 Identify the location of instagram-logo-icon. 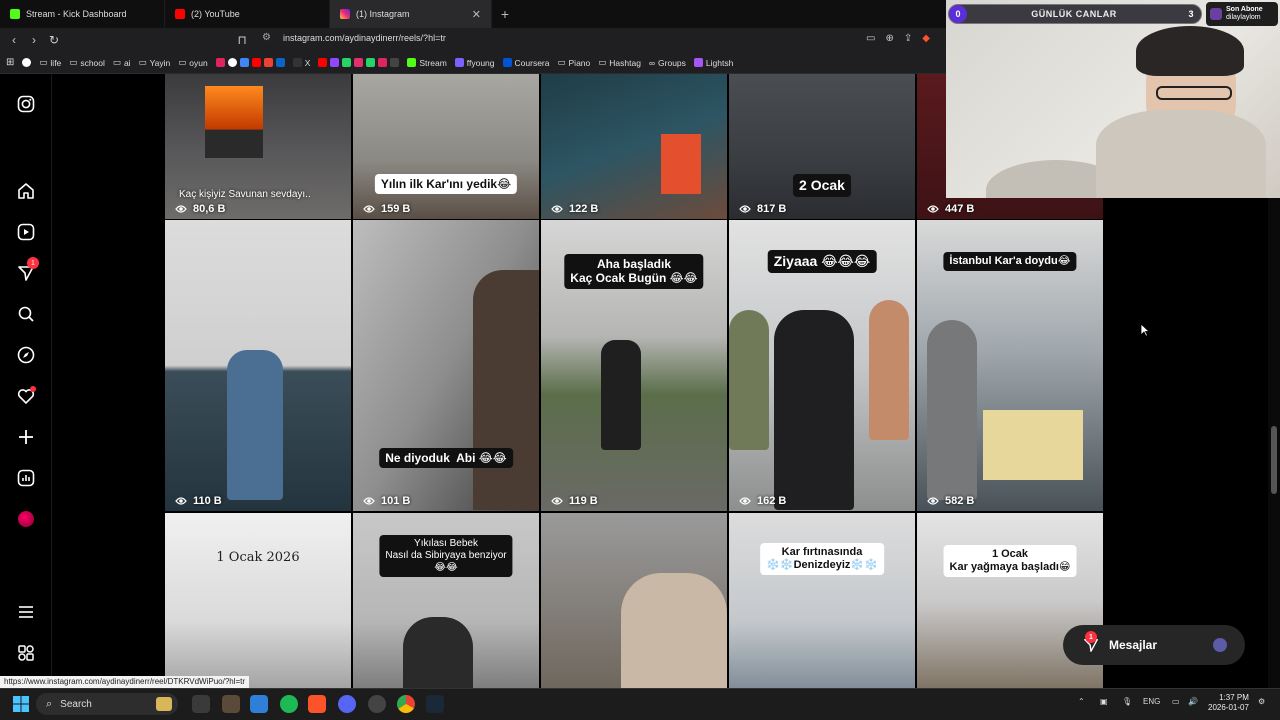
(26, 104).